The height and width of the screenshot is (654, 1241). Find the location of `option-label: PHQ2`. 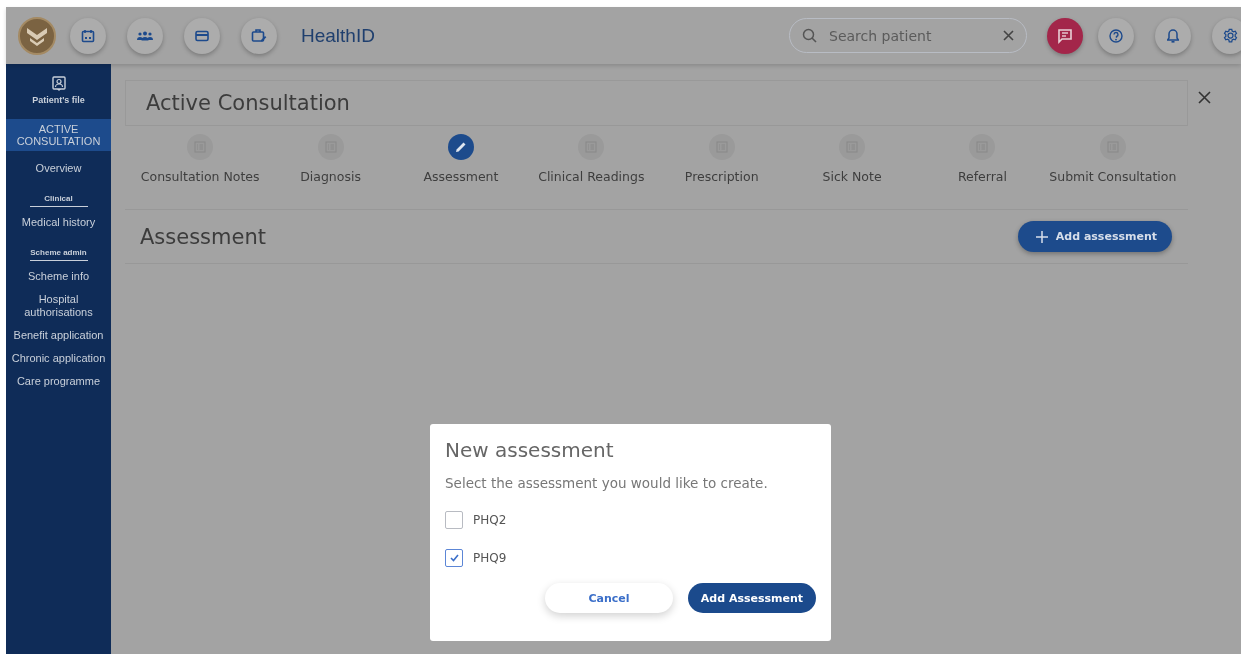

option-label: PHQ2 is located at coordinates (490, 520).